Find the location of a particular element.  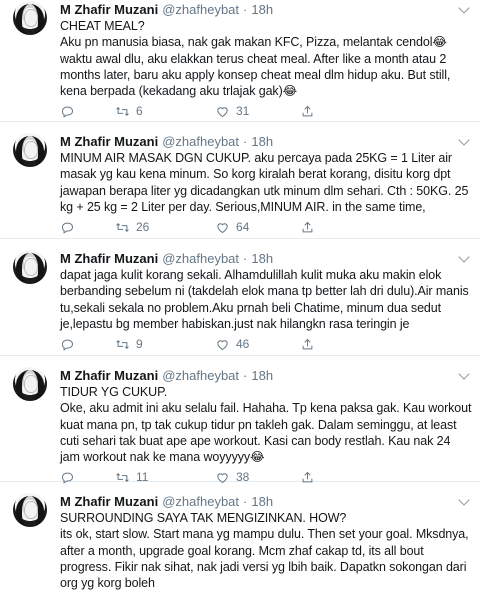

like-button: 46 is located at coordinates (257, 344).